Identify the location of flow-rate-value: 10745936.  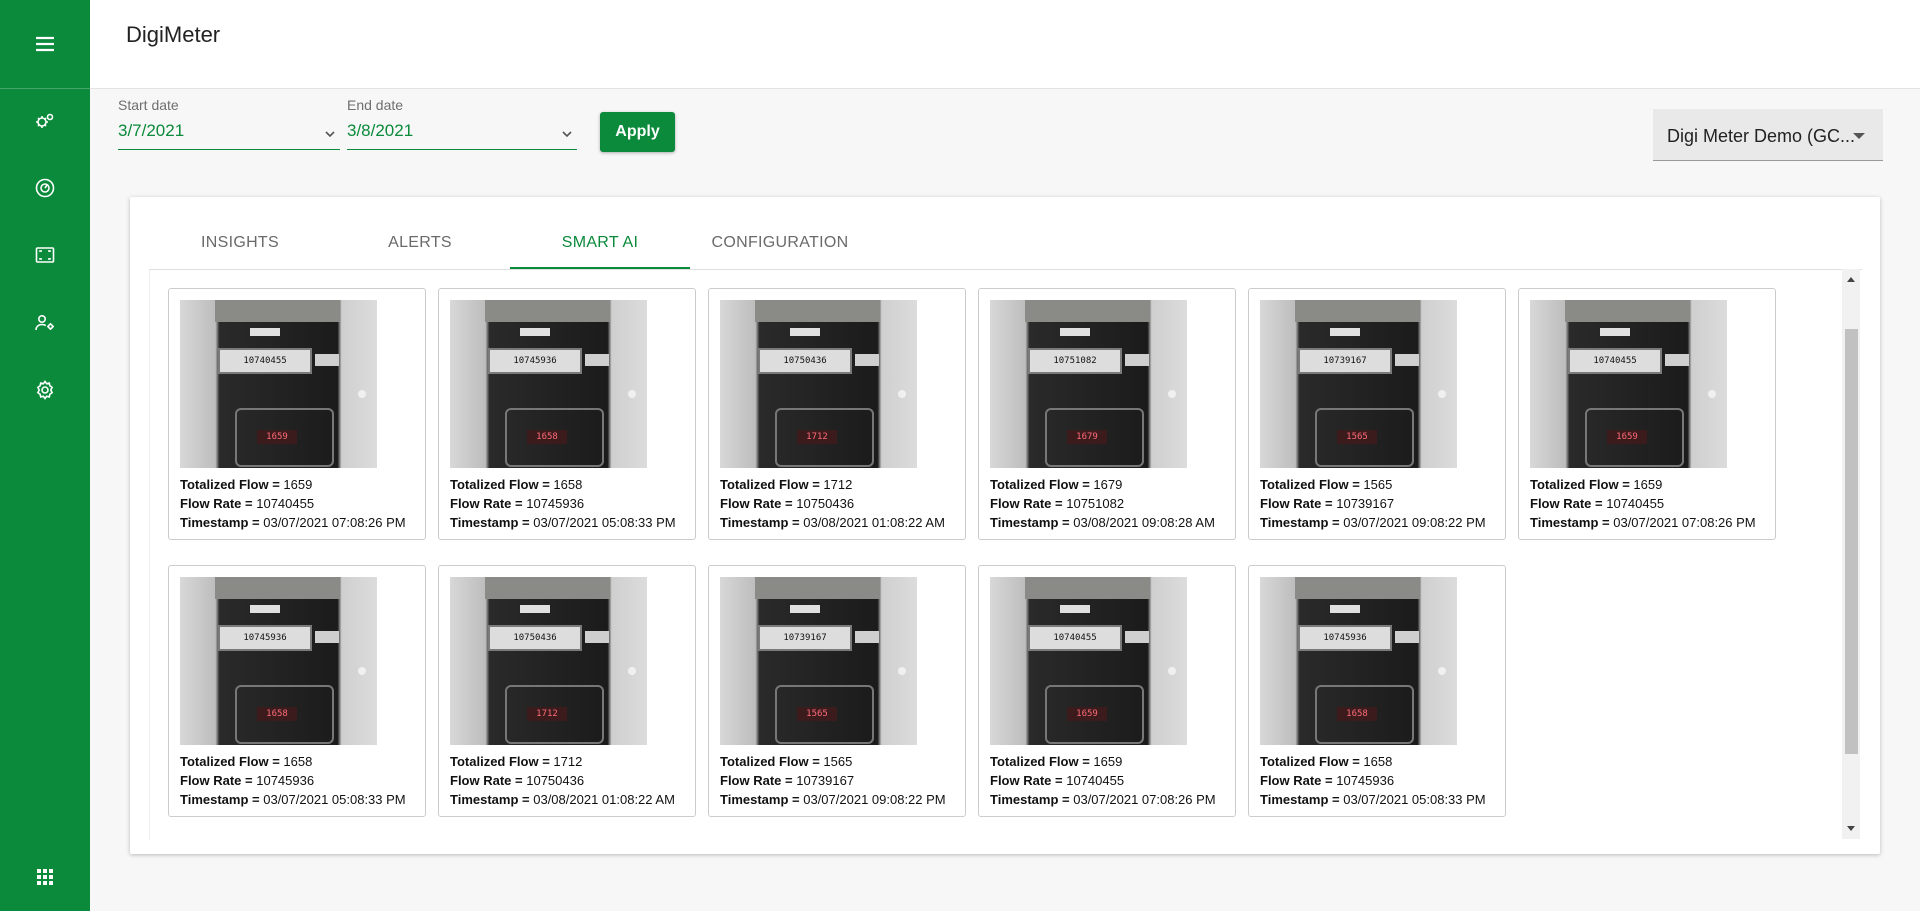
(285, 780).